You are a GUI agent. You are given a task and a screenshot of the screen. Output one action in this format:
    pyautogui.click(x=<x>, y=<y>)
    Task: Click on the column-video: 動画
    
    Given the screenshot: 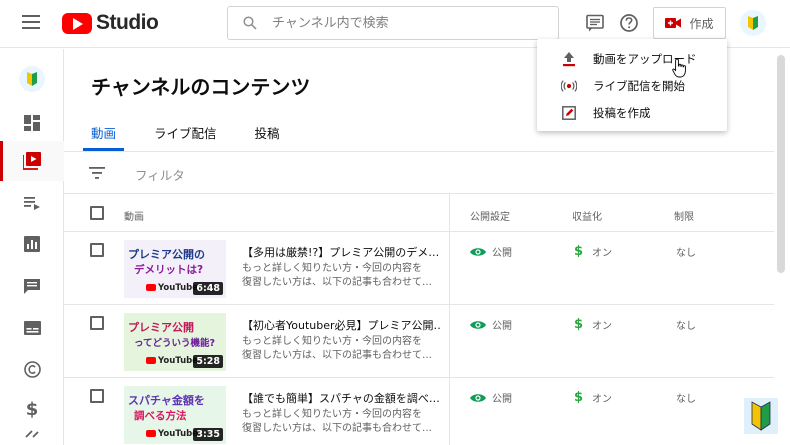 What is the action you would take?
    pyautogui.click(x=134, y=215)
    